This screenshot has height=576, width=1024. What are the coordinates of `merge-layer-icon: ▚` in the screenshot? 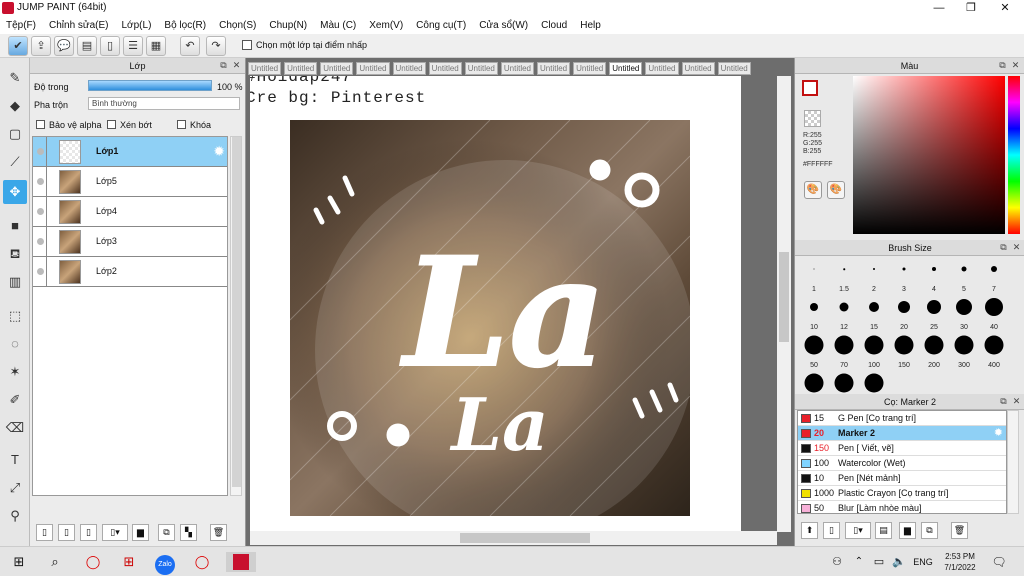 It's located at (188, 532).